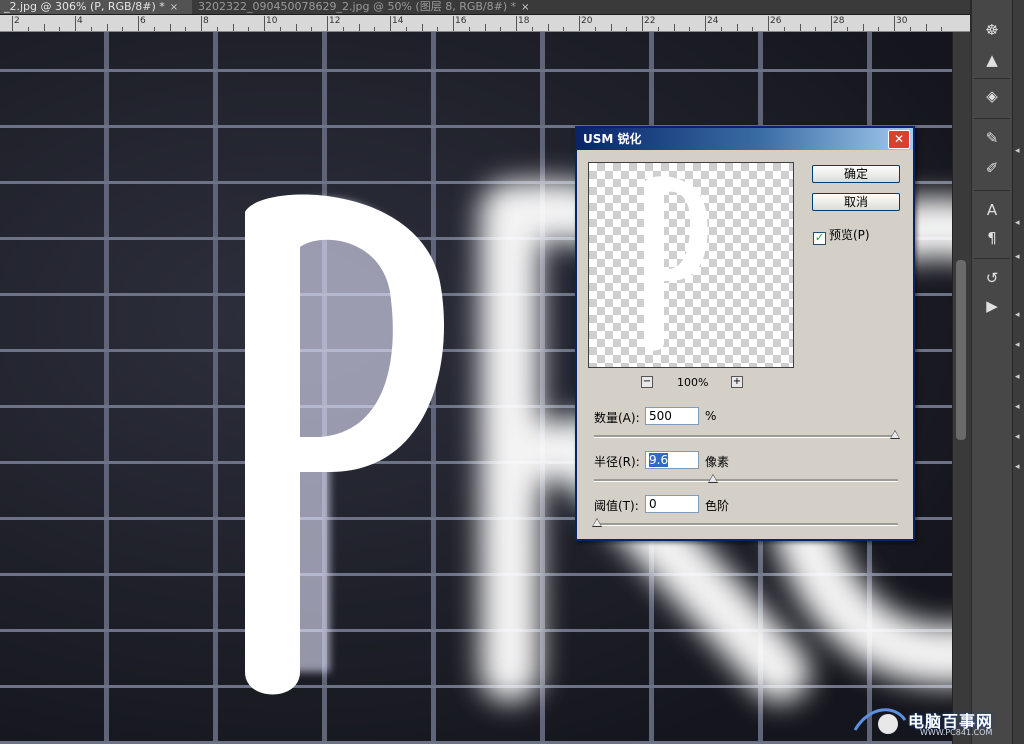 The width and height of the screenshot is (1024, 744). I want to click on ok-button: 确定, so click(856, 174).